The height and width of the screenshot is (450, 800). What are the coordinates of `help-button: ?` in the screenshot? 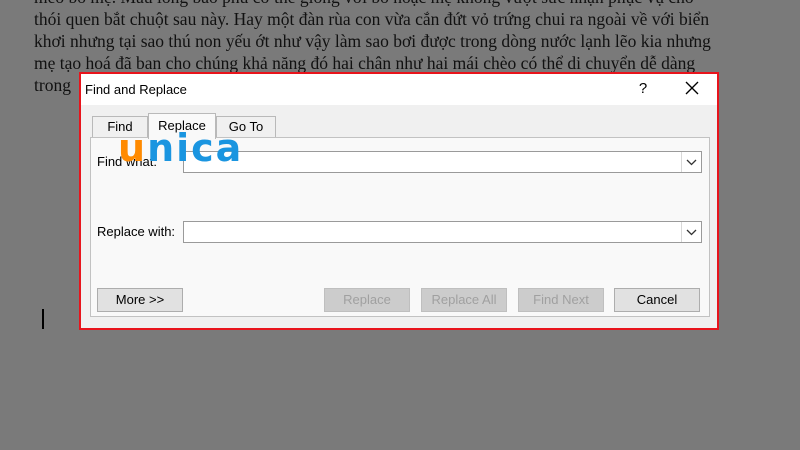 It's located at (643, 89).